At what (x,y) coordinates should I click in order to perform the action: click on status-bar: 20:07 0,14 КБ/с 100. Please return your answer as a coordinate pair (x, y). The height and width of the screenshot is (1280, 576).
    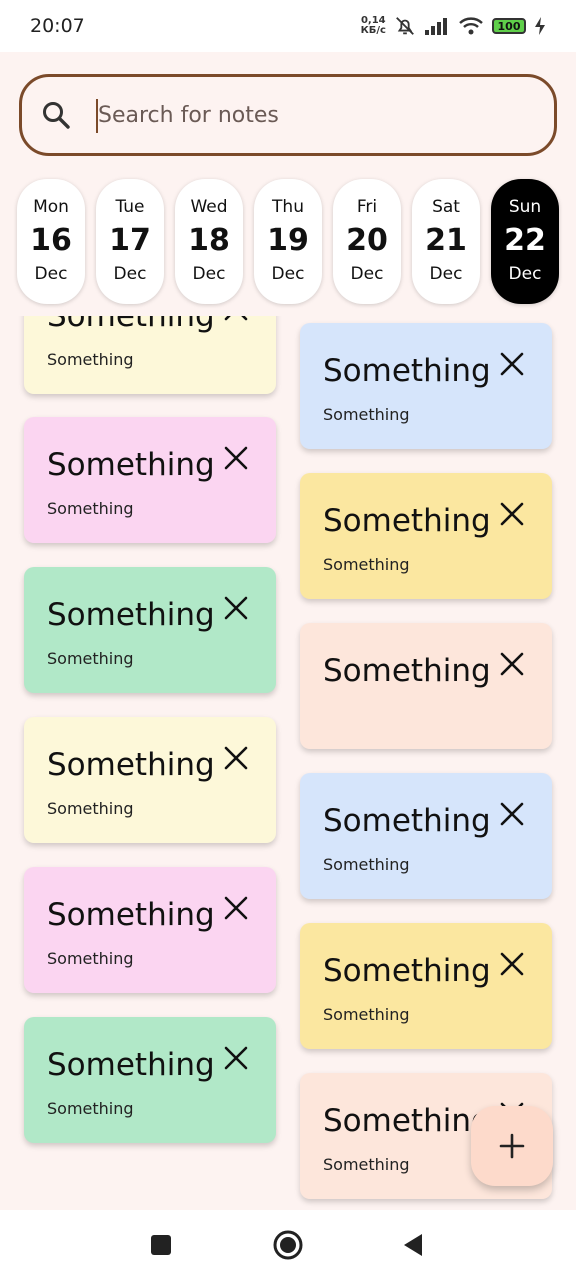
    Looking at the image, I should click on (288, 26).